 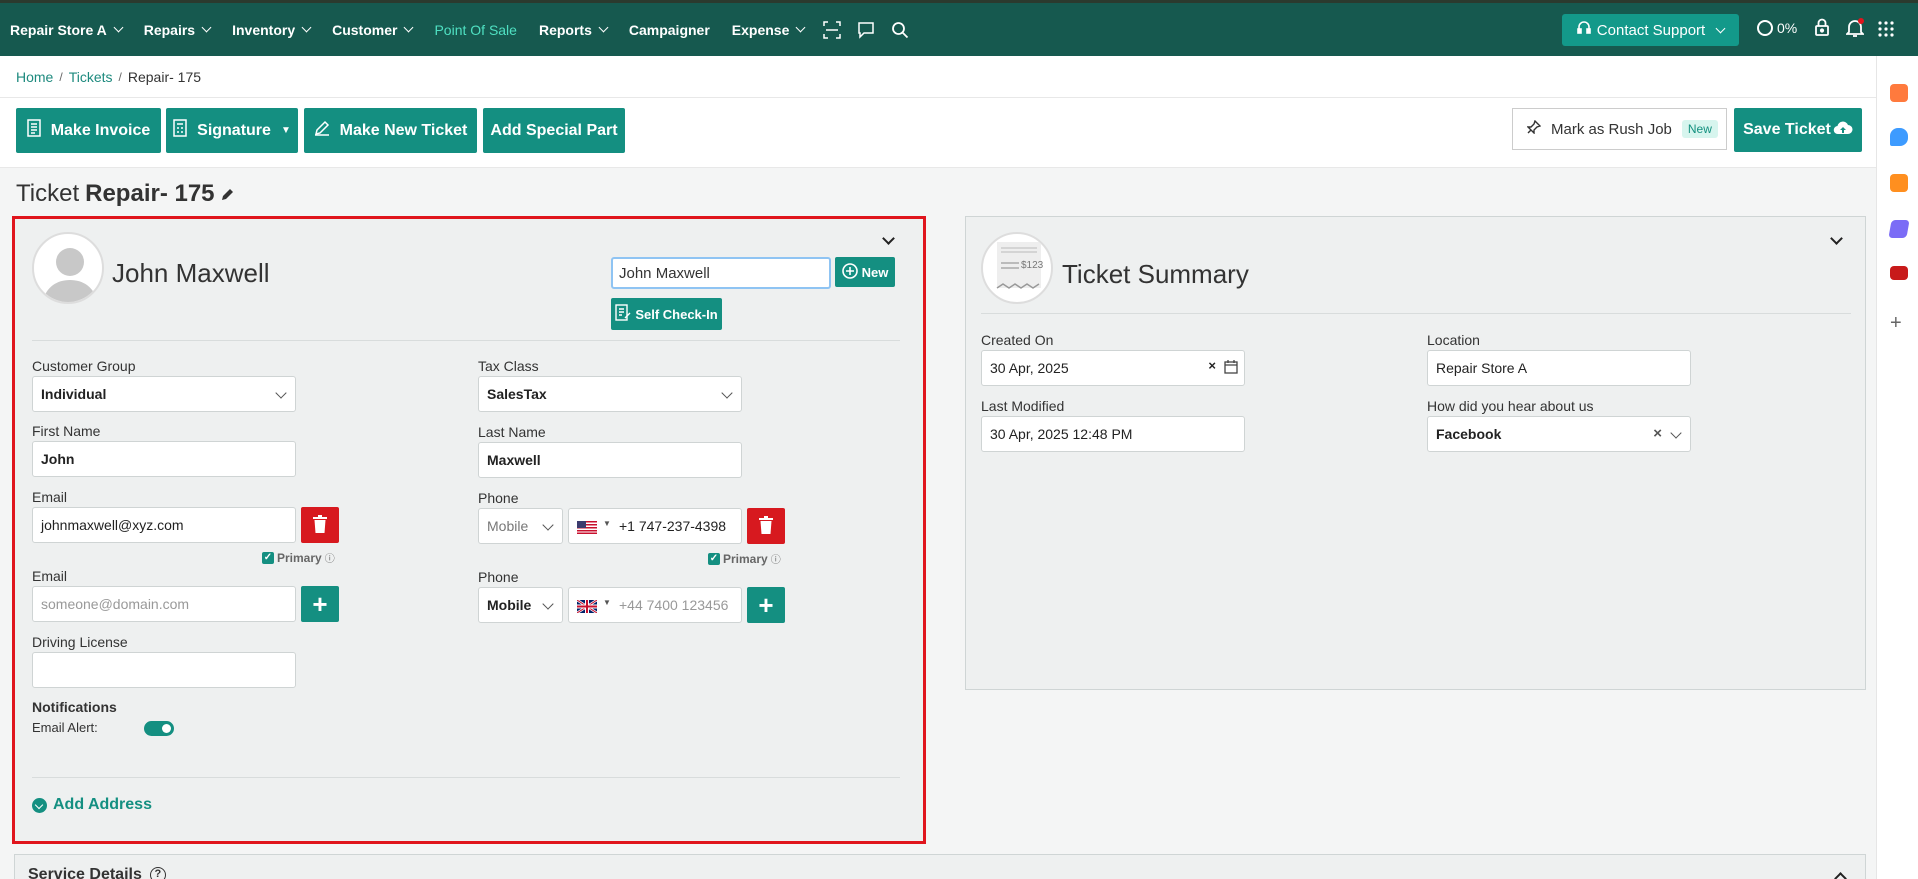 What do you see at coordinates (520, 605) in the screenshot?
I see `phone2-type-select: Mobile` at bounding box center [520, 605].